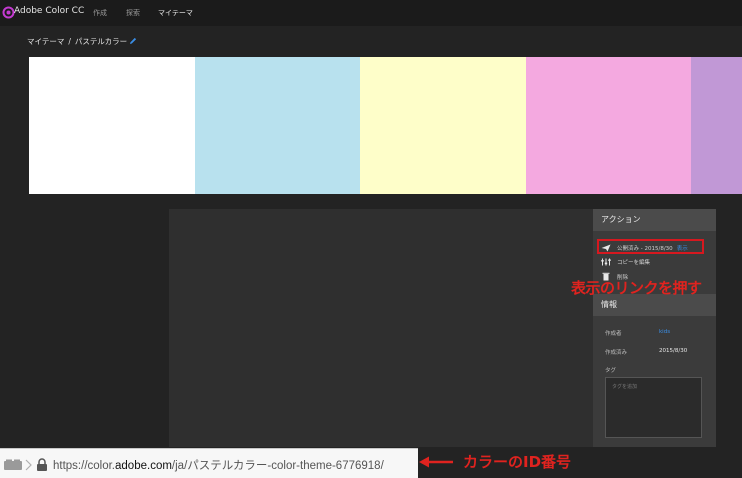 This screenshot has height=478, width=742. Describe the element at coordinates (45, 41) in the screenshot. I see `breadcrumb-parent: マイテーマ` at that location.